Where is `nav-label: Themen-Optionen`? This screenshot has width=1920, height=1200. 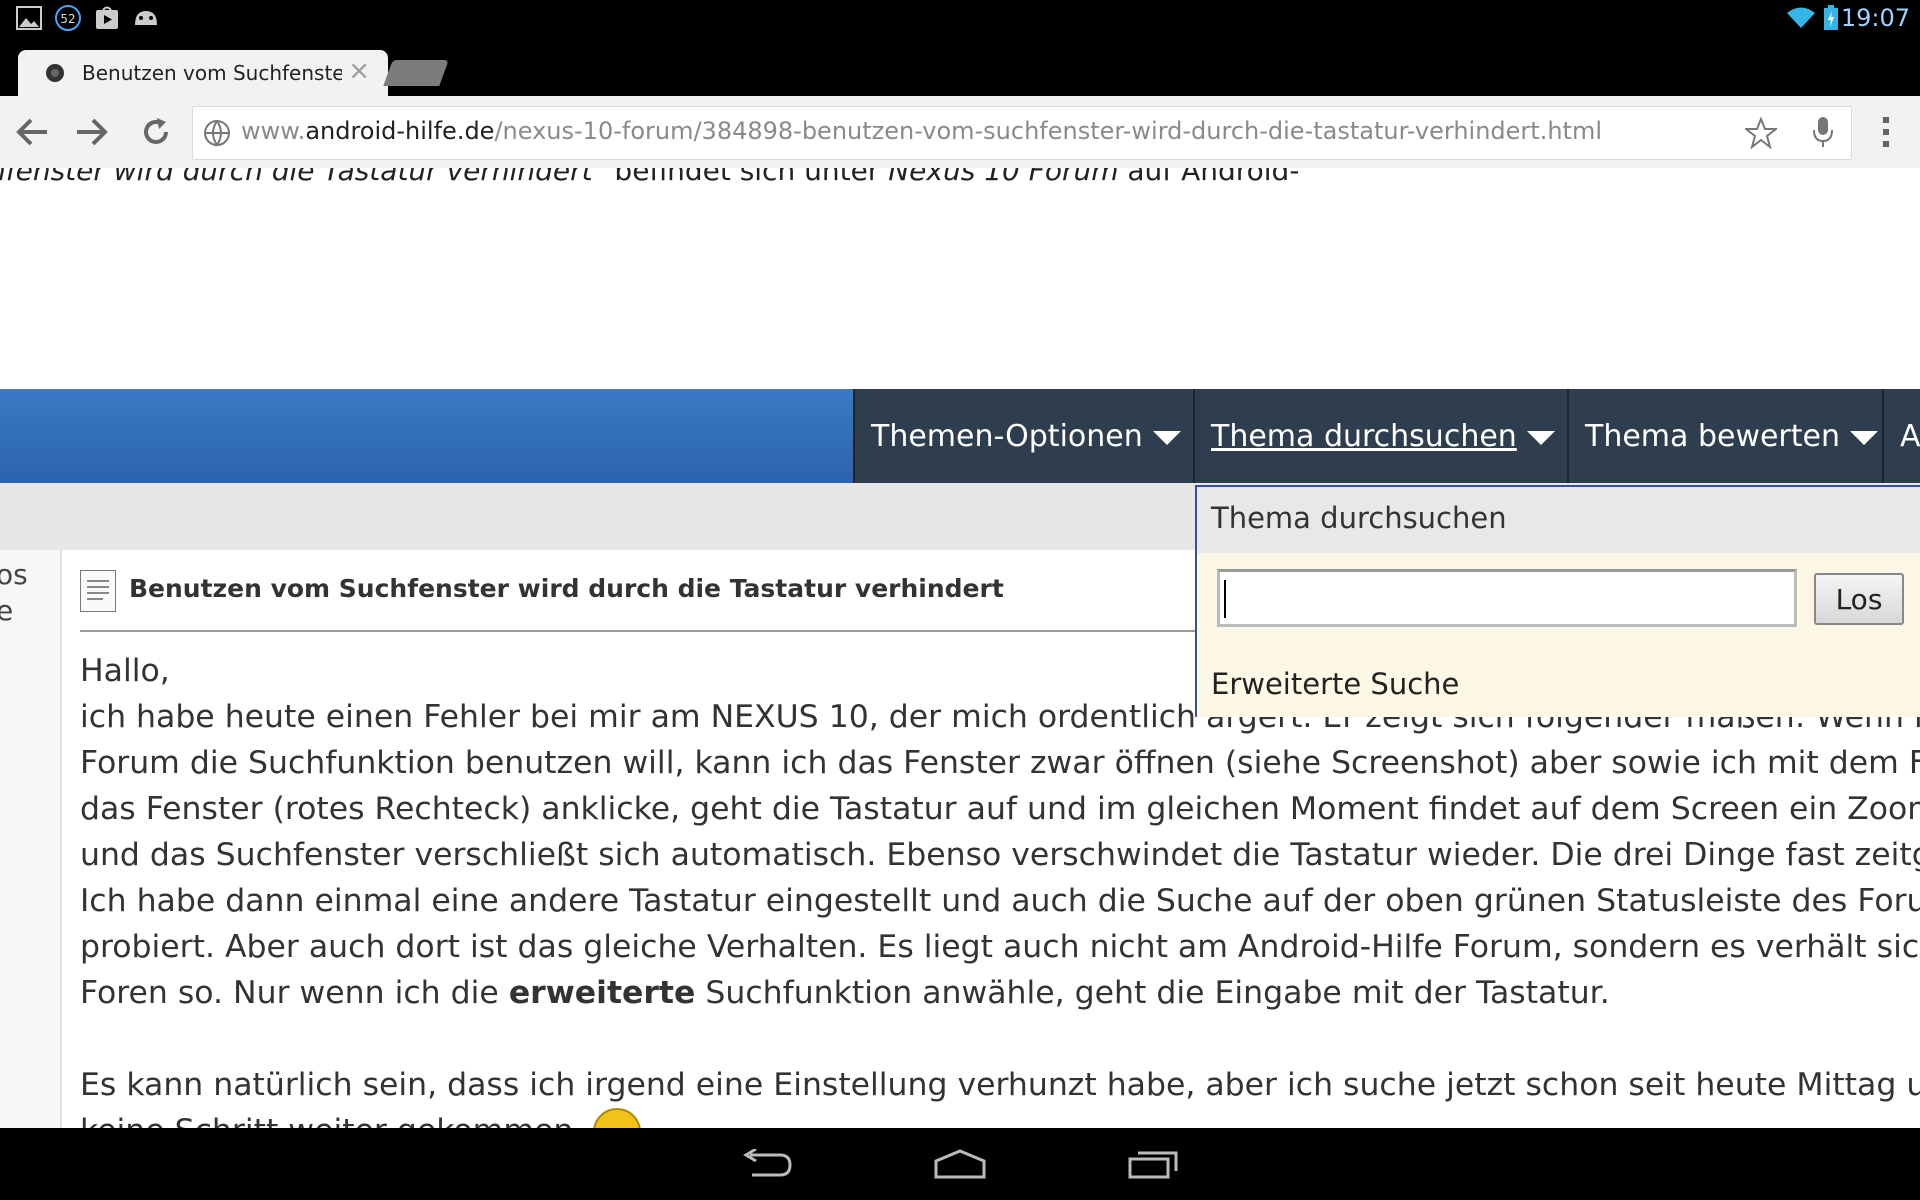 nav-label: Themen-Optionen is located at coordinates (1007, 436).